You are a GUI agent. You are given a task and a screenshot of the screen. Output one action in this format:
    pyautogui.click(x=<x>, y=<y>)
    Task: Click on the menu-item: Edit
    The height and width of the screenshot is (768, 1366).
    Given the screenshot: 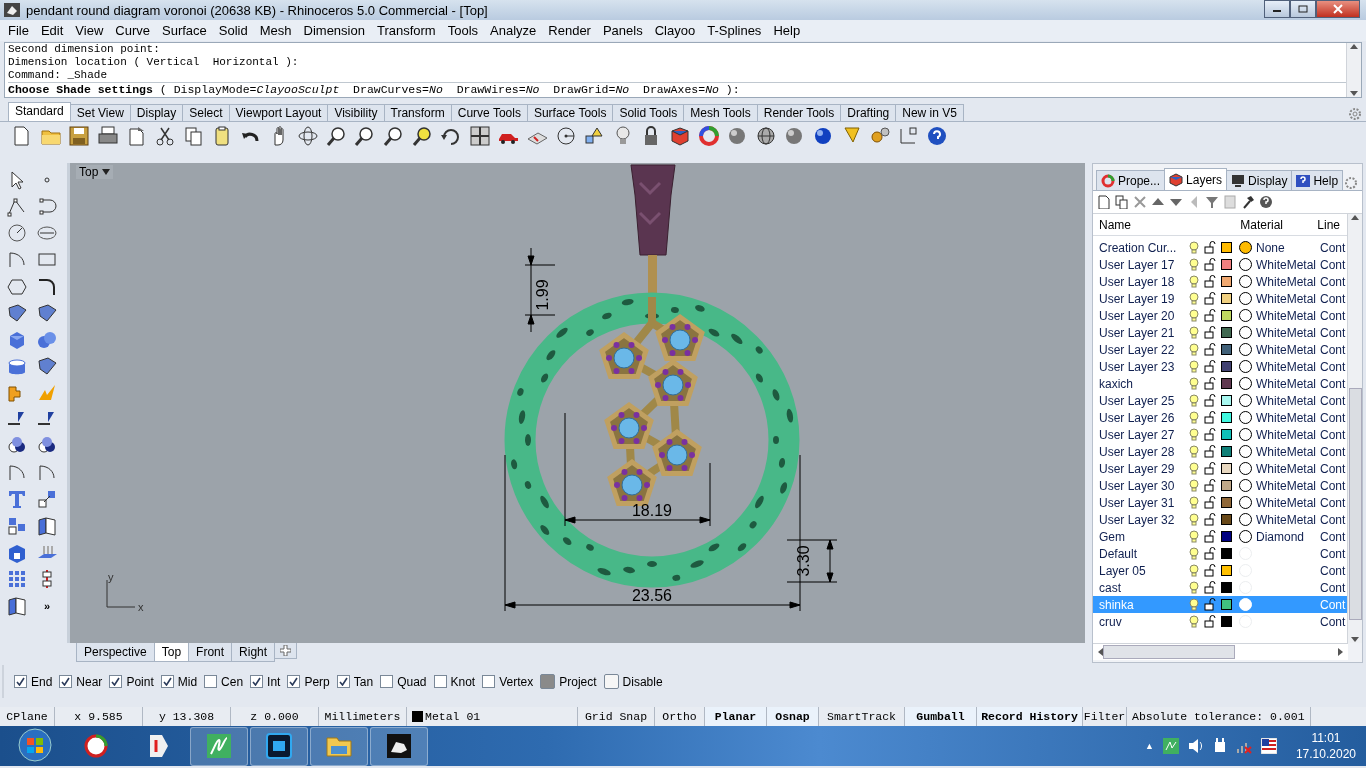 What is the action you would take?
    pyautogui.click(x=52, y=30)
    